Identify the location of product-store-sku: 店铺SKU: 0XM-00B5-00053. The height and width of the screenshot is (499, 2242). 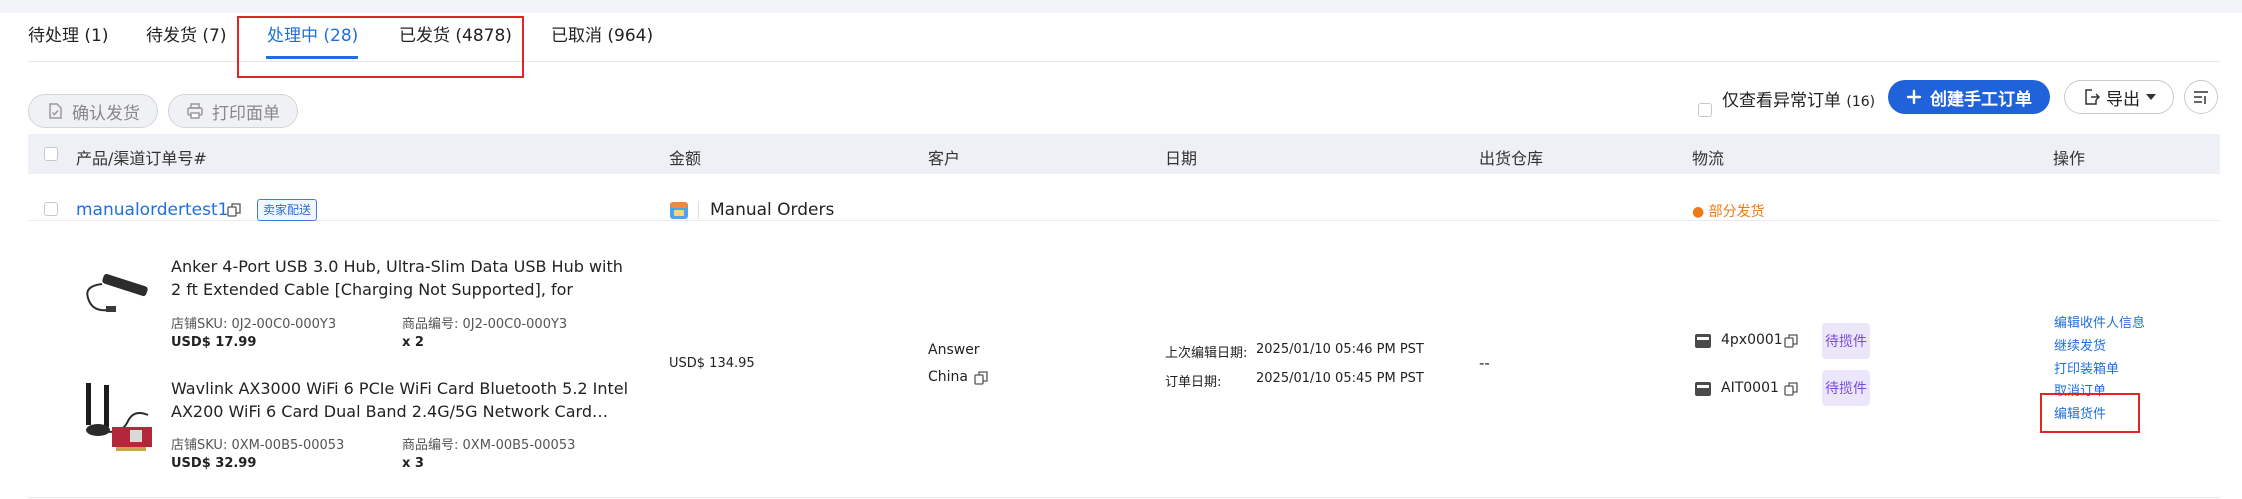
(258, 445).